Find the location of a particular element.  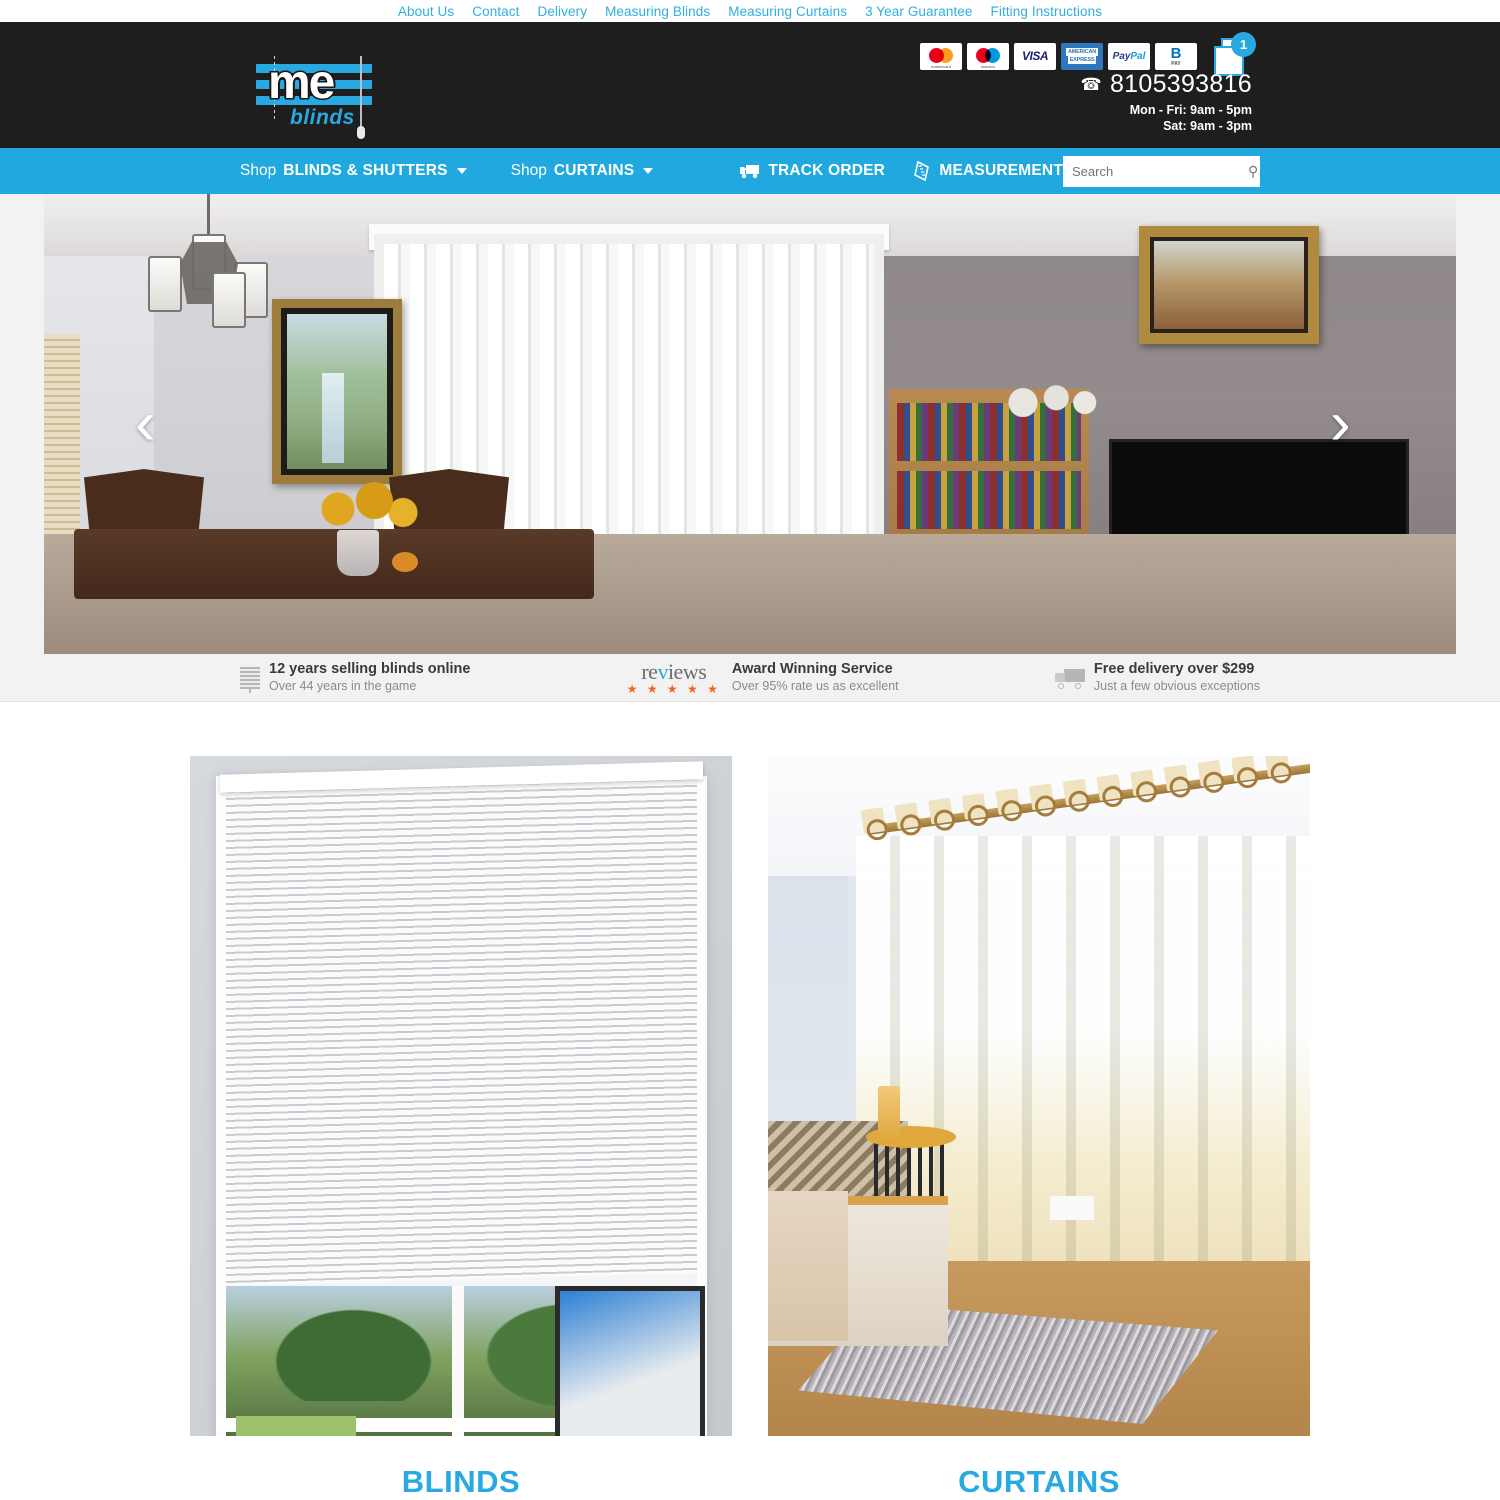

search-input is located at coordinates (1160, 171).